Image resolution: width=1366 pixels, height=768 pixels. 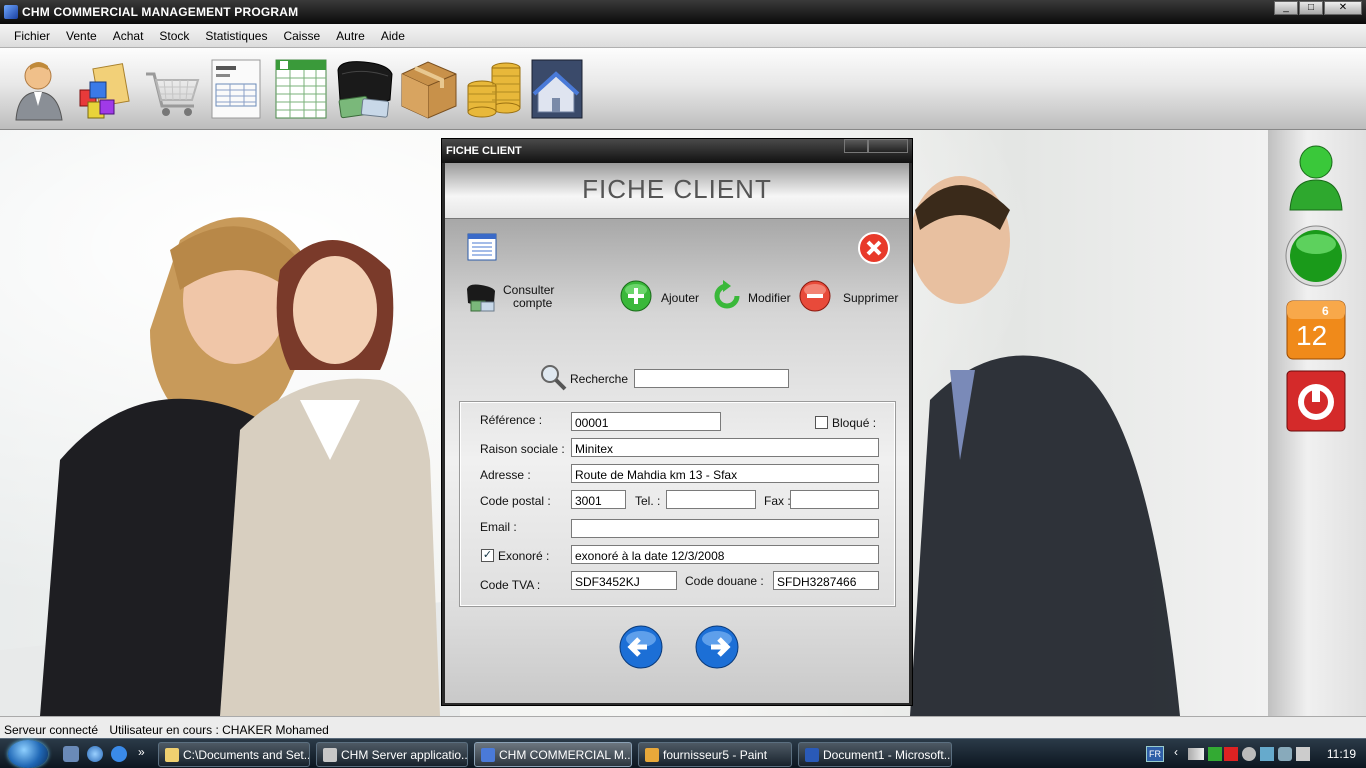 What do you see at coordinates (888, 146) in the screenshot?
I see `dialog-maximize-button` at bounding box center [888, 146].